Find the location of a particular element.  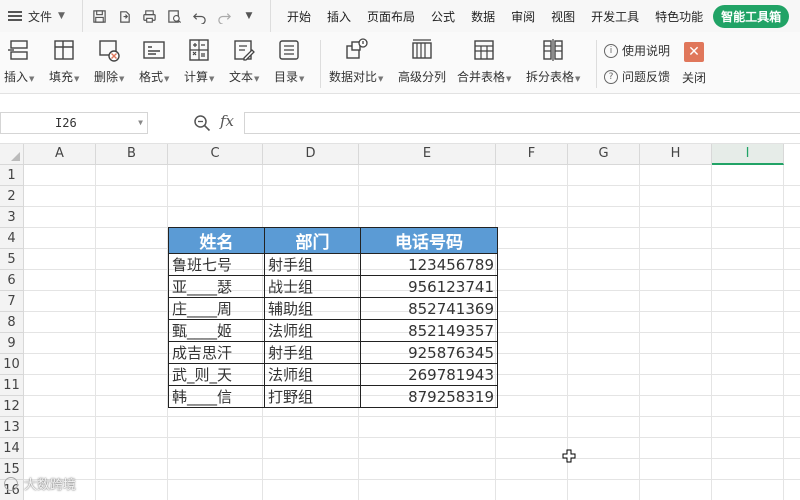

phone-cell: 123456789 is located at coordinates (429, 264).